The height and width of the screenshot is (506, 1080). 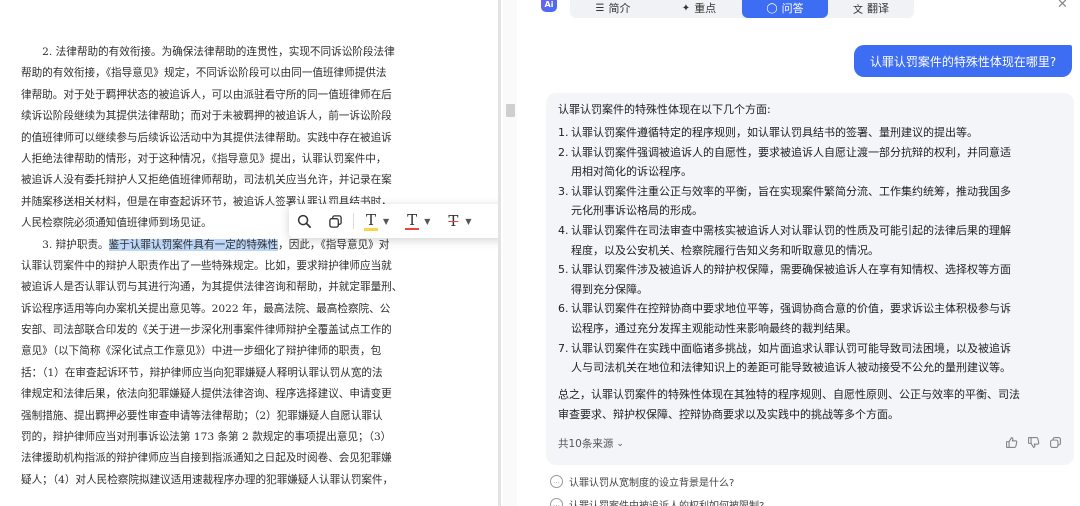 I want to click on text-line: 被追诉人没有委托辩护人又拒绝值班律师帮助，司法机关应当允许，并记录在案, so click(x=206, y=180).